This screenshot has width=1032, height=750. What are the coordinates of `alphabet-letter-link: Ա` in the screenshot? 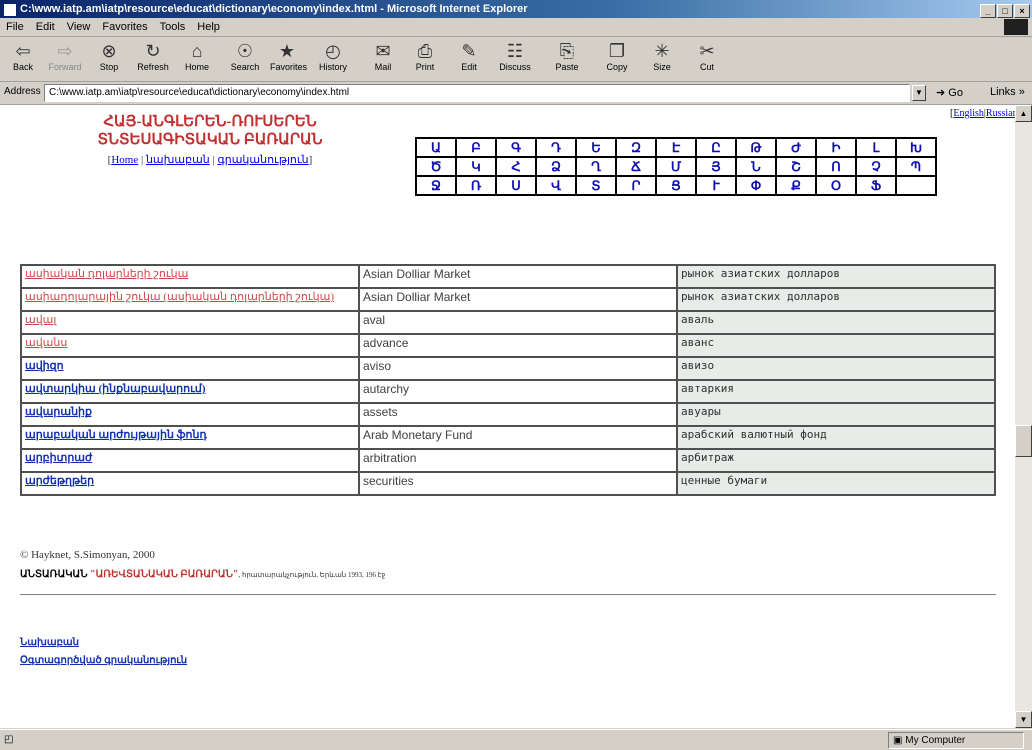 It's located at (436, 147).